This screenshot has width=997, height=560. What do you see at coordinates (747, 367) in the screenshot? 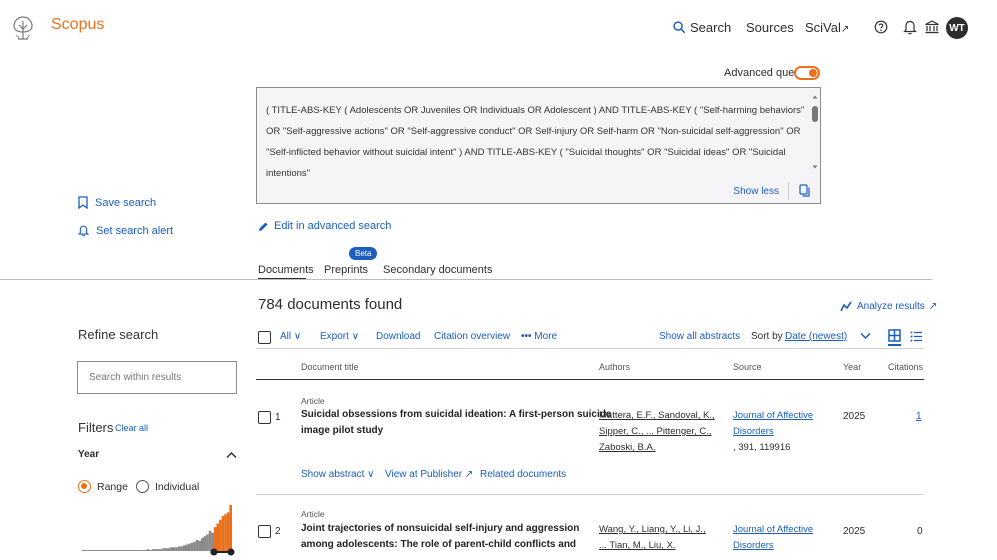
I see `col-source: Source` at bounding box center [747, 367].